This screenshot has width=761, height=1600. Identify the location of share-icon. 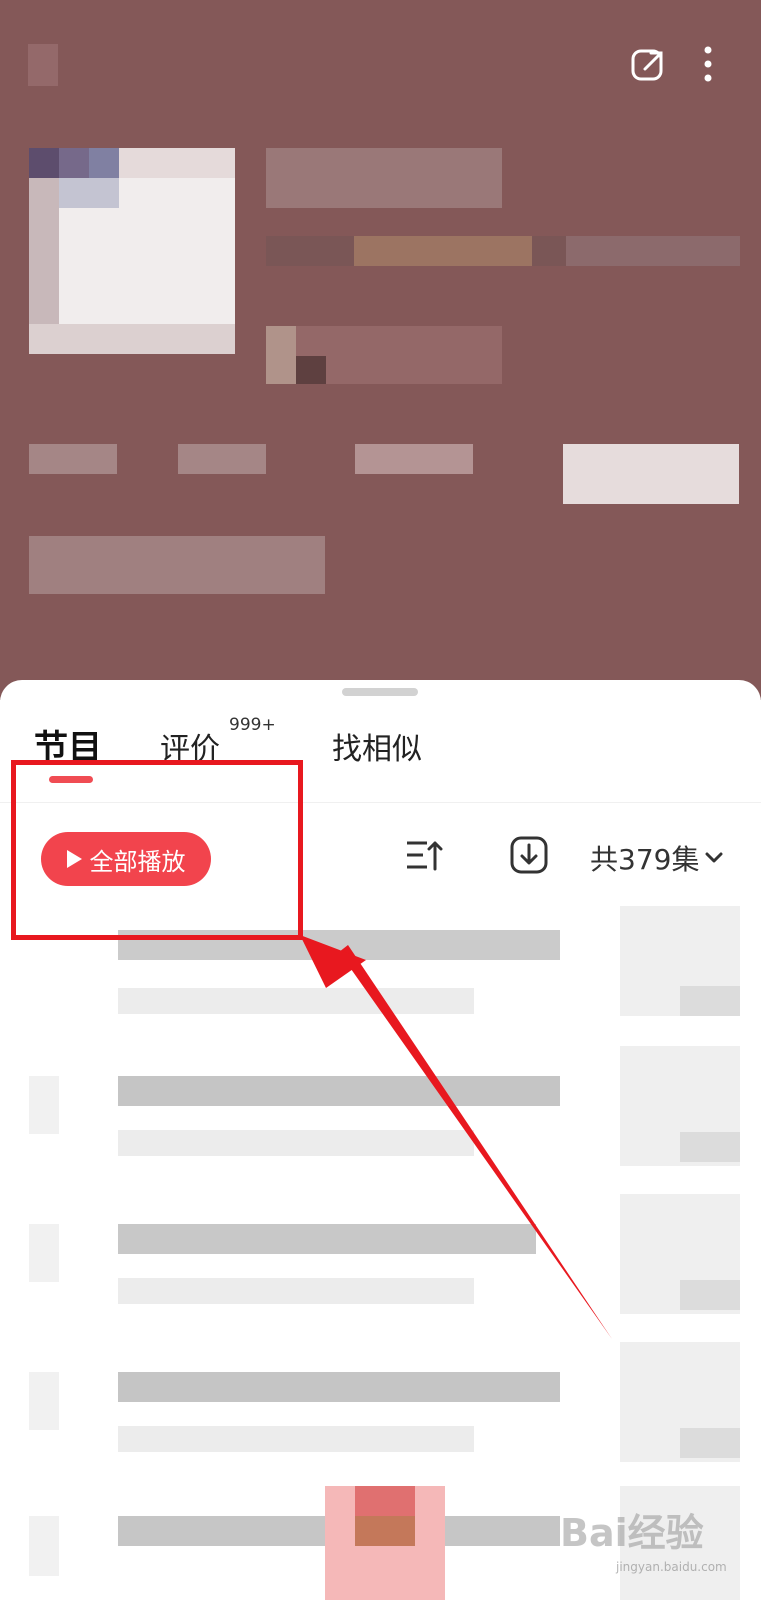
(647, 65).